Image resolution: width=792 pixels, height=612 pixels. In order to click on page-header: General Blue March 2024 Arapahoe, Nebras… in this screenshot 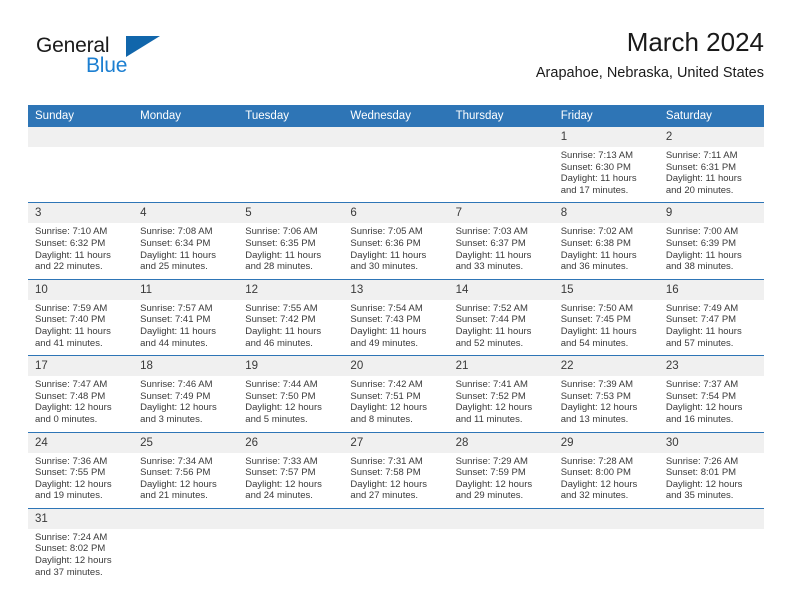, I will do `click(396, 62)`.